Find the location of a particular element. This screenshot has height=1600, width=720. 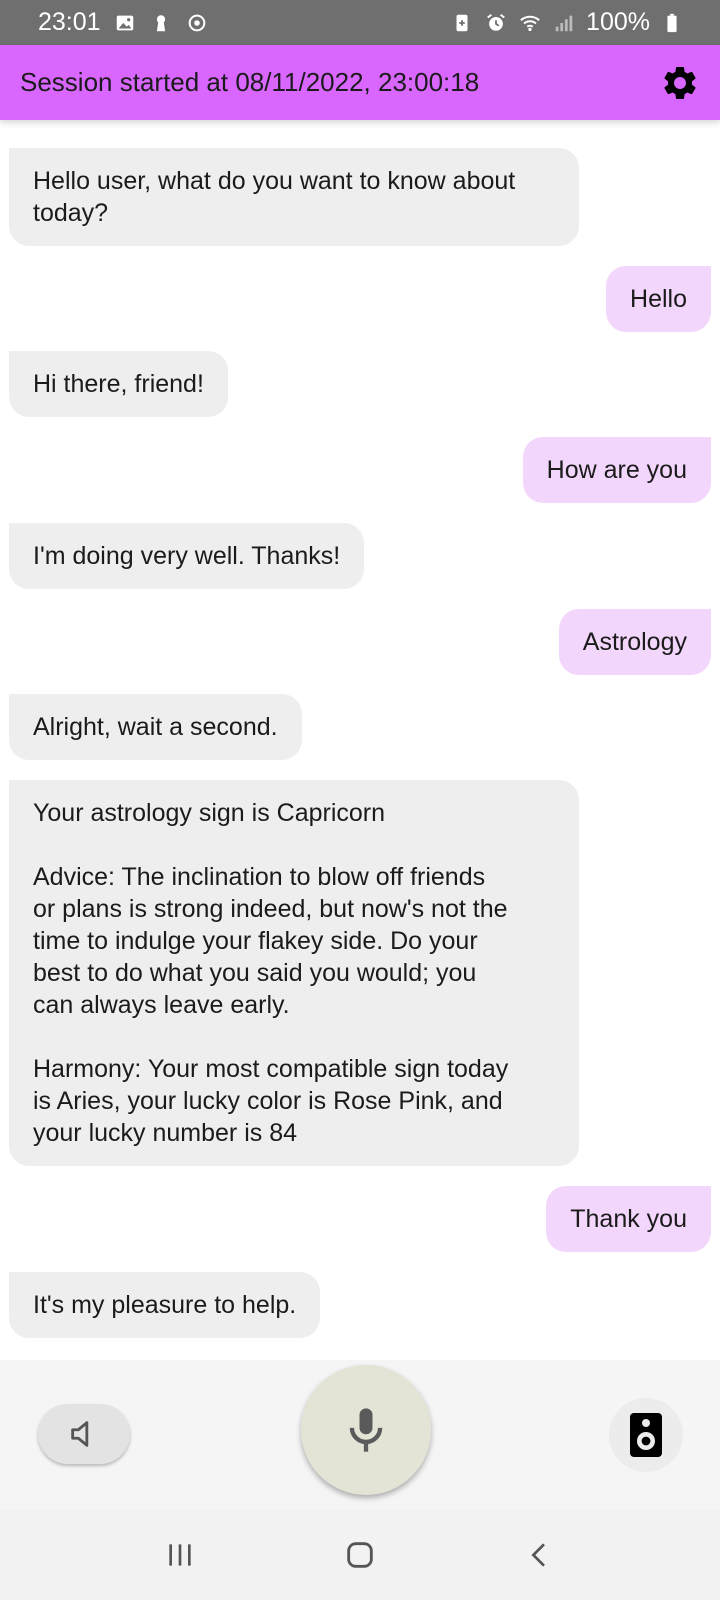

status-right: 100% is located at coordinates (567, 22).